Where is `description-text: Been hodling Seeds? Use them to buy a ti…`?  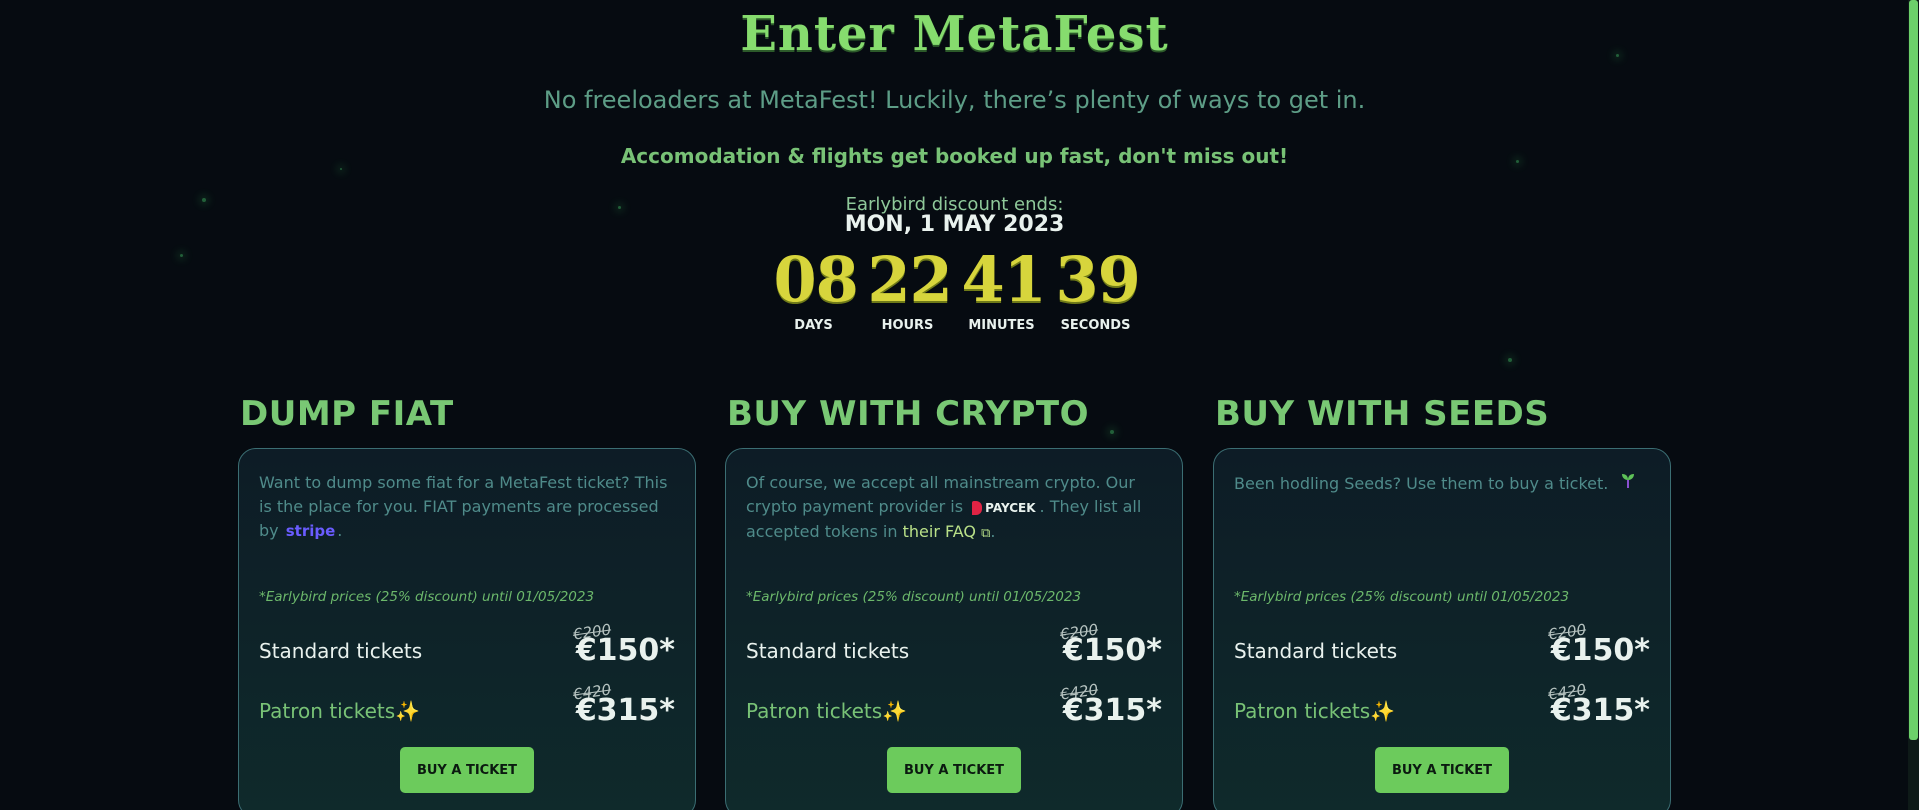 description-text: Been hodling Seeds? Use them to buy a ti… is located at coordinates (1421, 483).